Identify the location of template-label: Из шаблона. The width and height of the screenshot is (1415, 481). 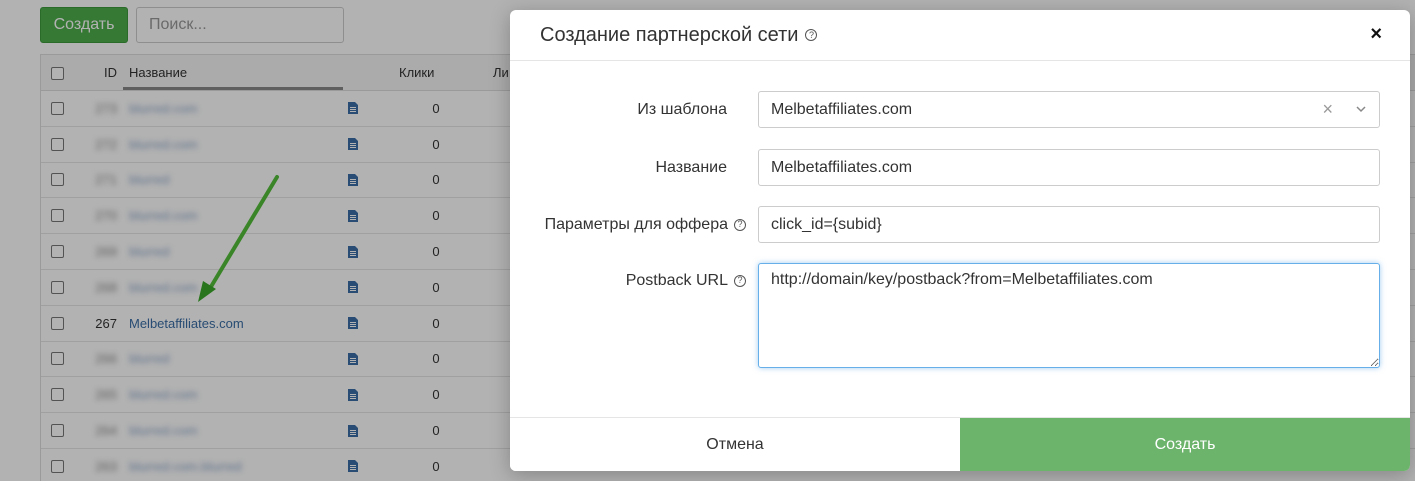
(618, 109).